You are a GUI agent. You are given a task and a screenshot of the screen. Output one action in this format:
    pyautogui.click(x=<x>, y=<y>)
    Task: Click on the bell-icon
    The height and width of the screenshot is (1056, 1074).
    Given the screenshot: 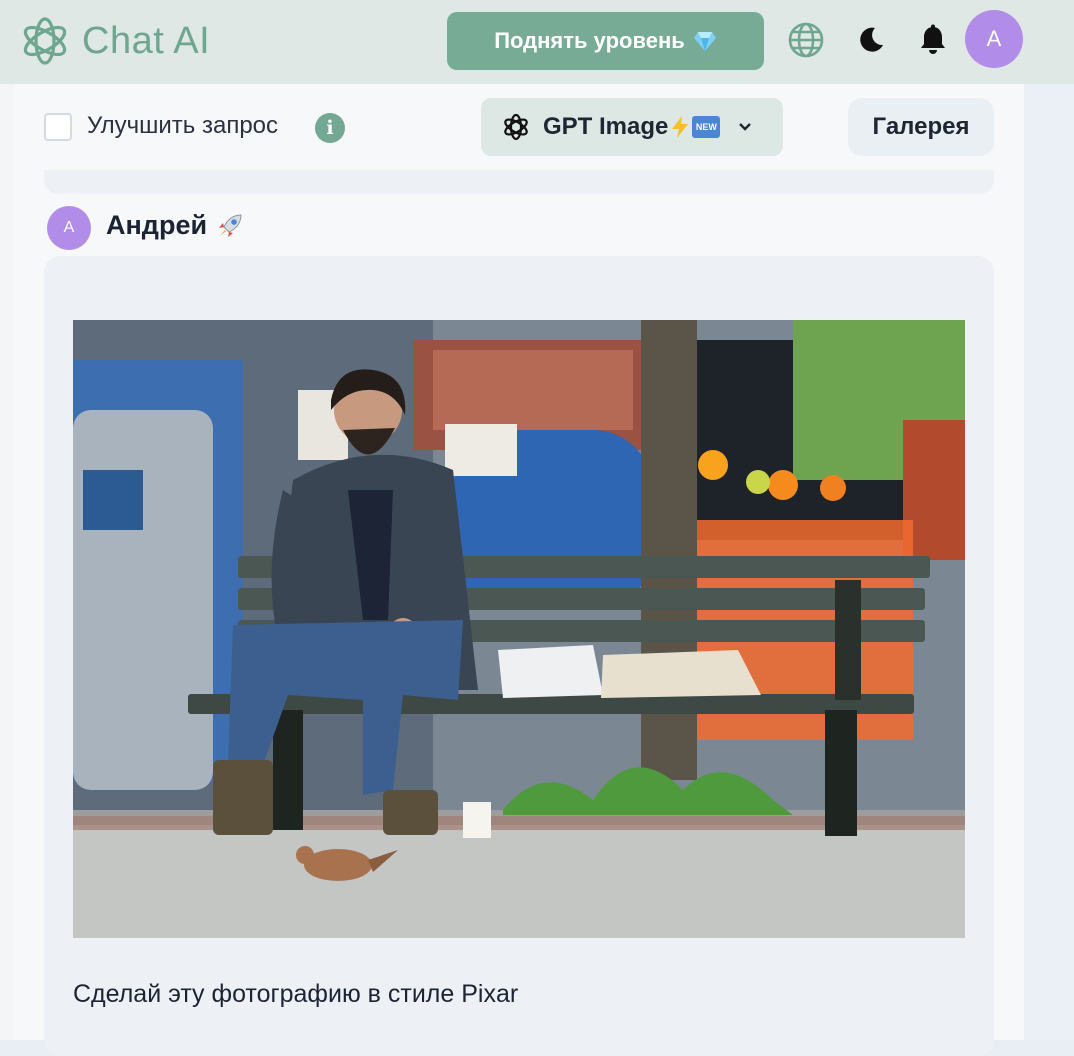 What is the action you would take?
    pyautogui.click(x=933, y=39)
    